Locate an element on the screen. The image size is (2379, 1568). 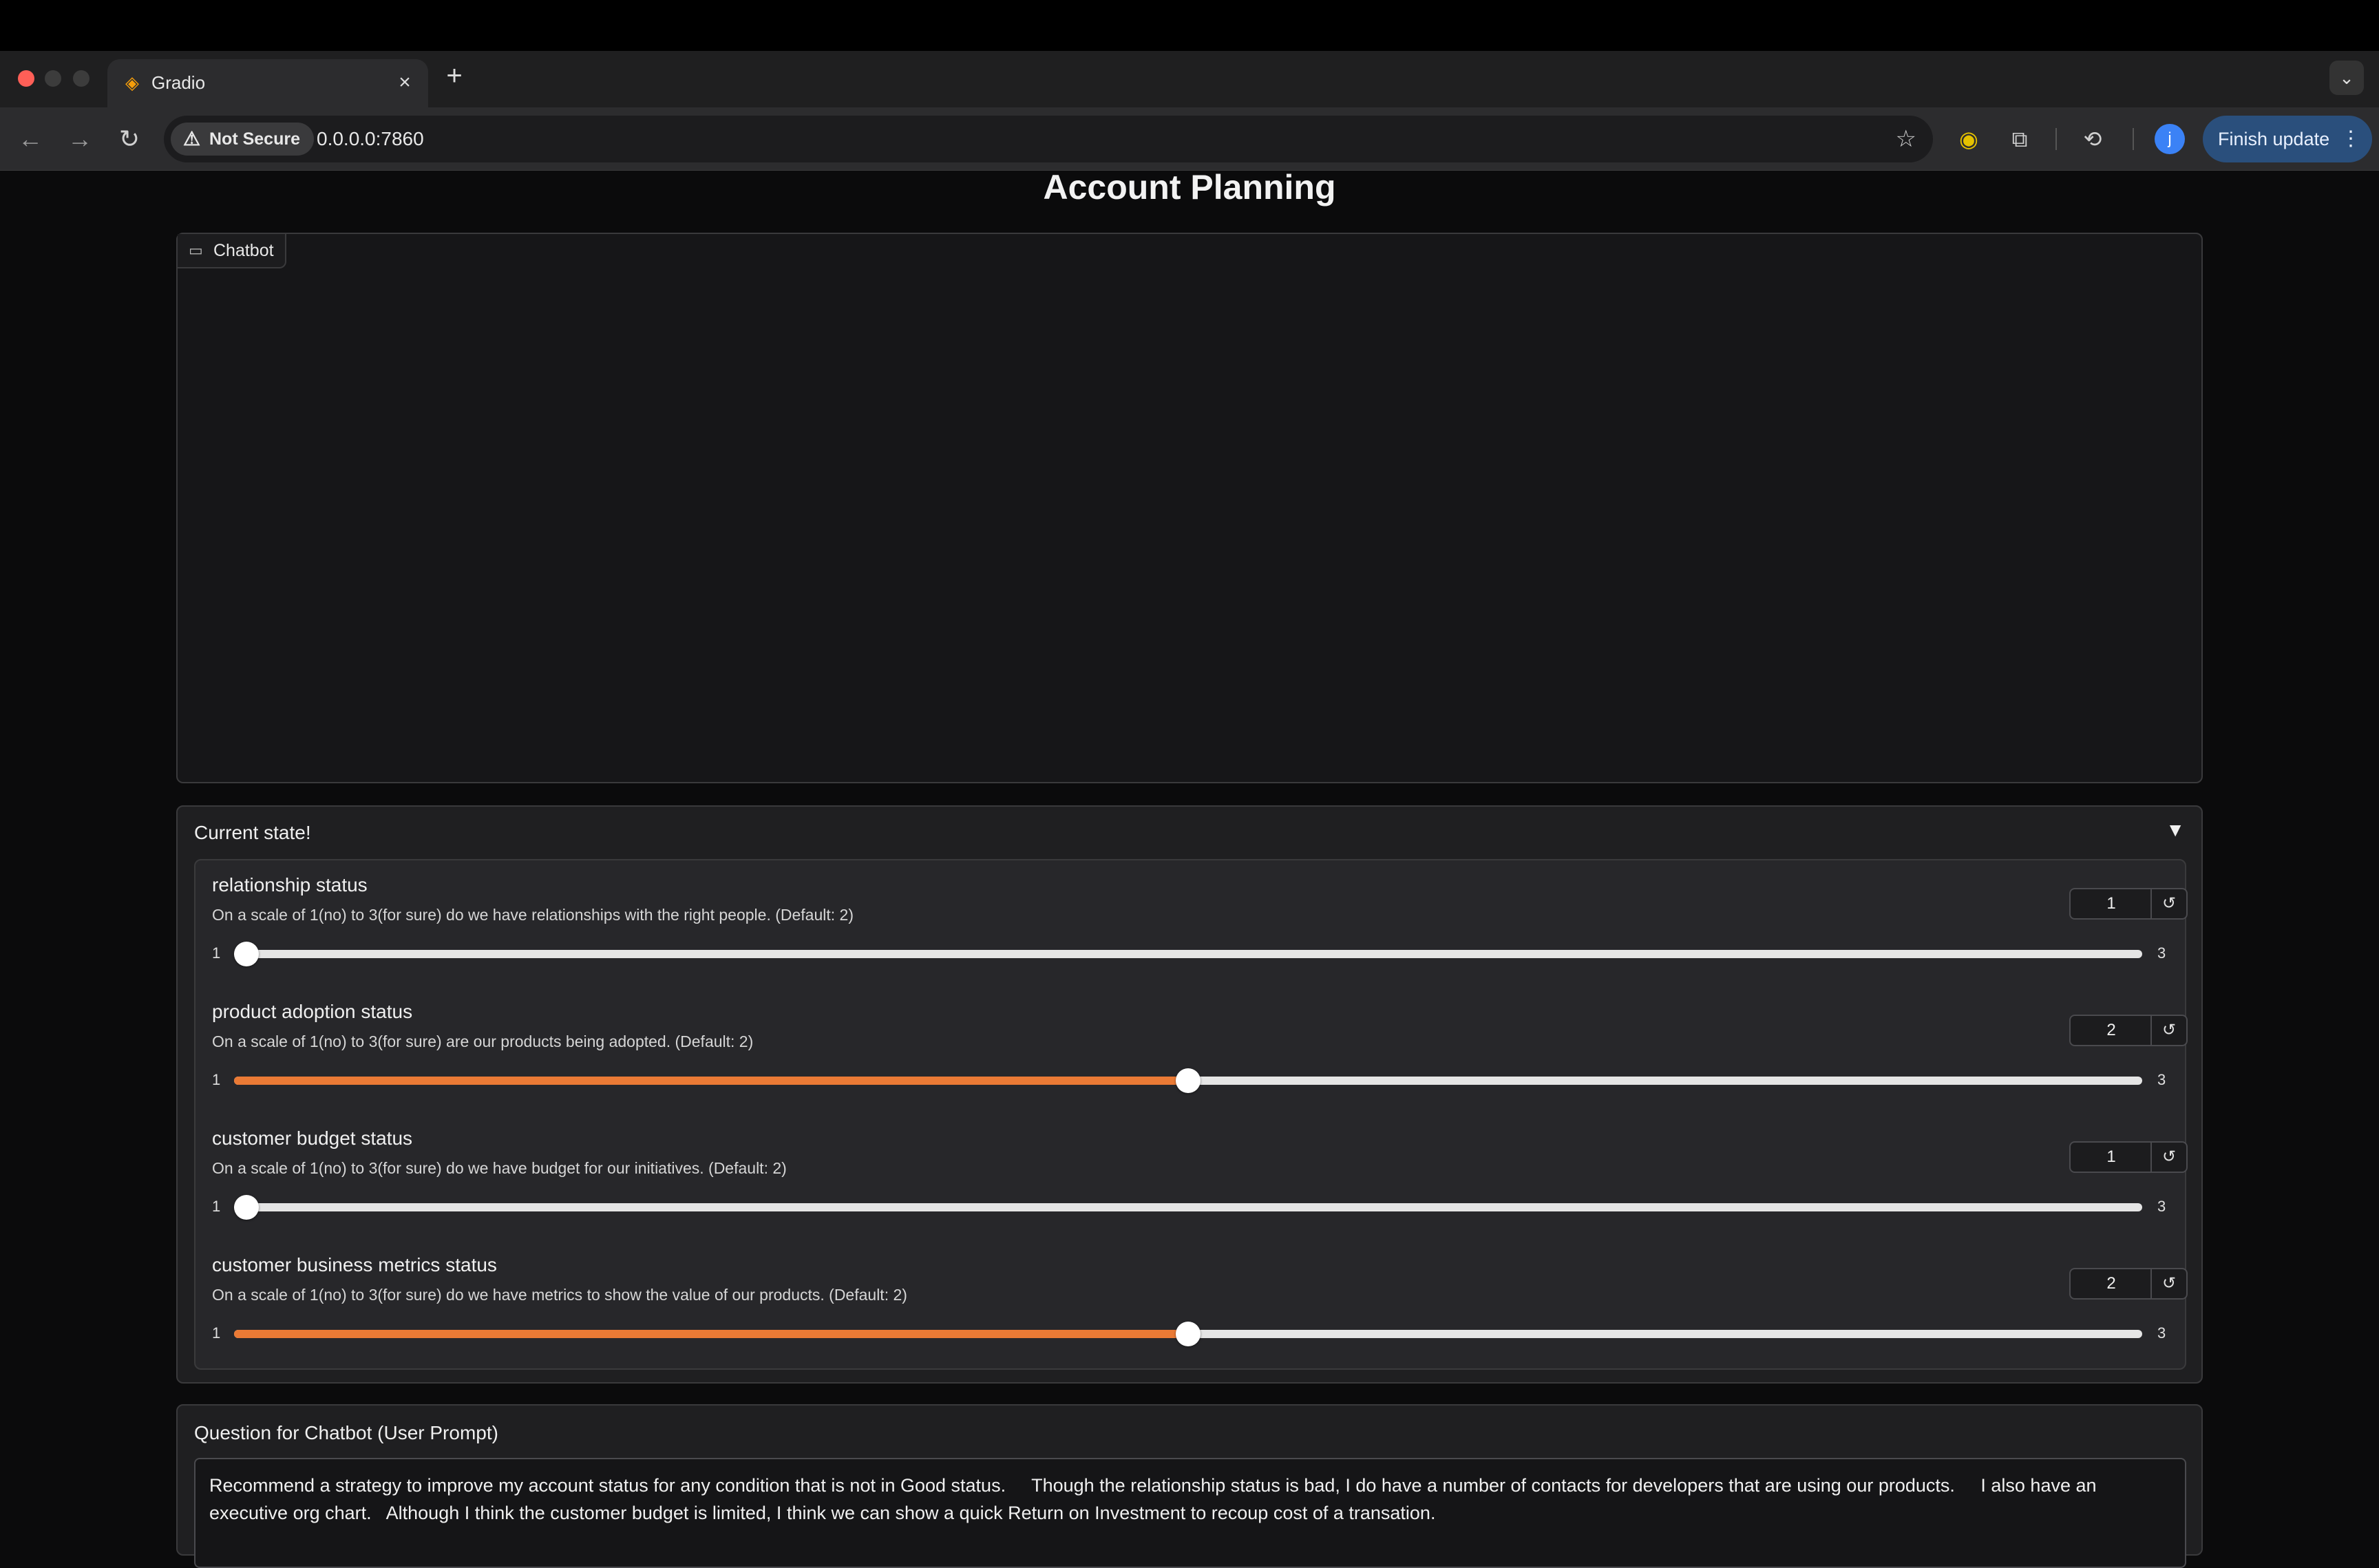
slider-label: customer business metrics status is located at coordinates (355, 1264).